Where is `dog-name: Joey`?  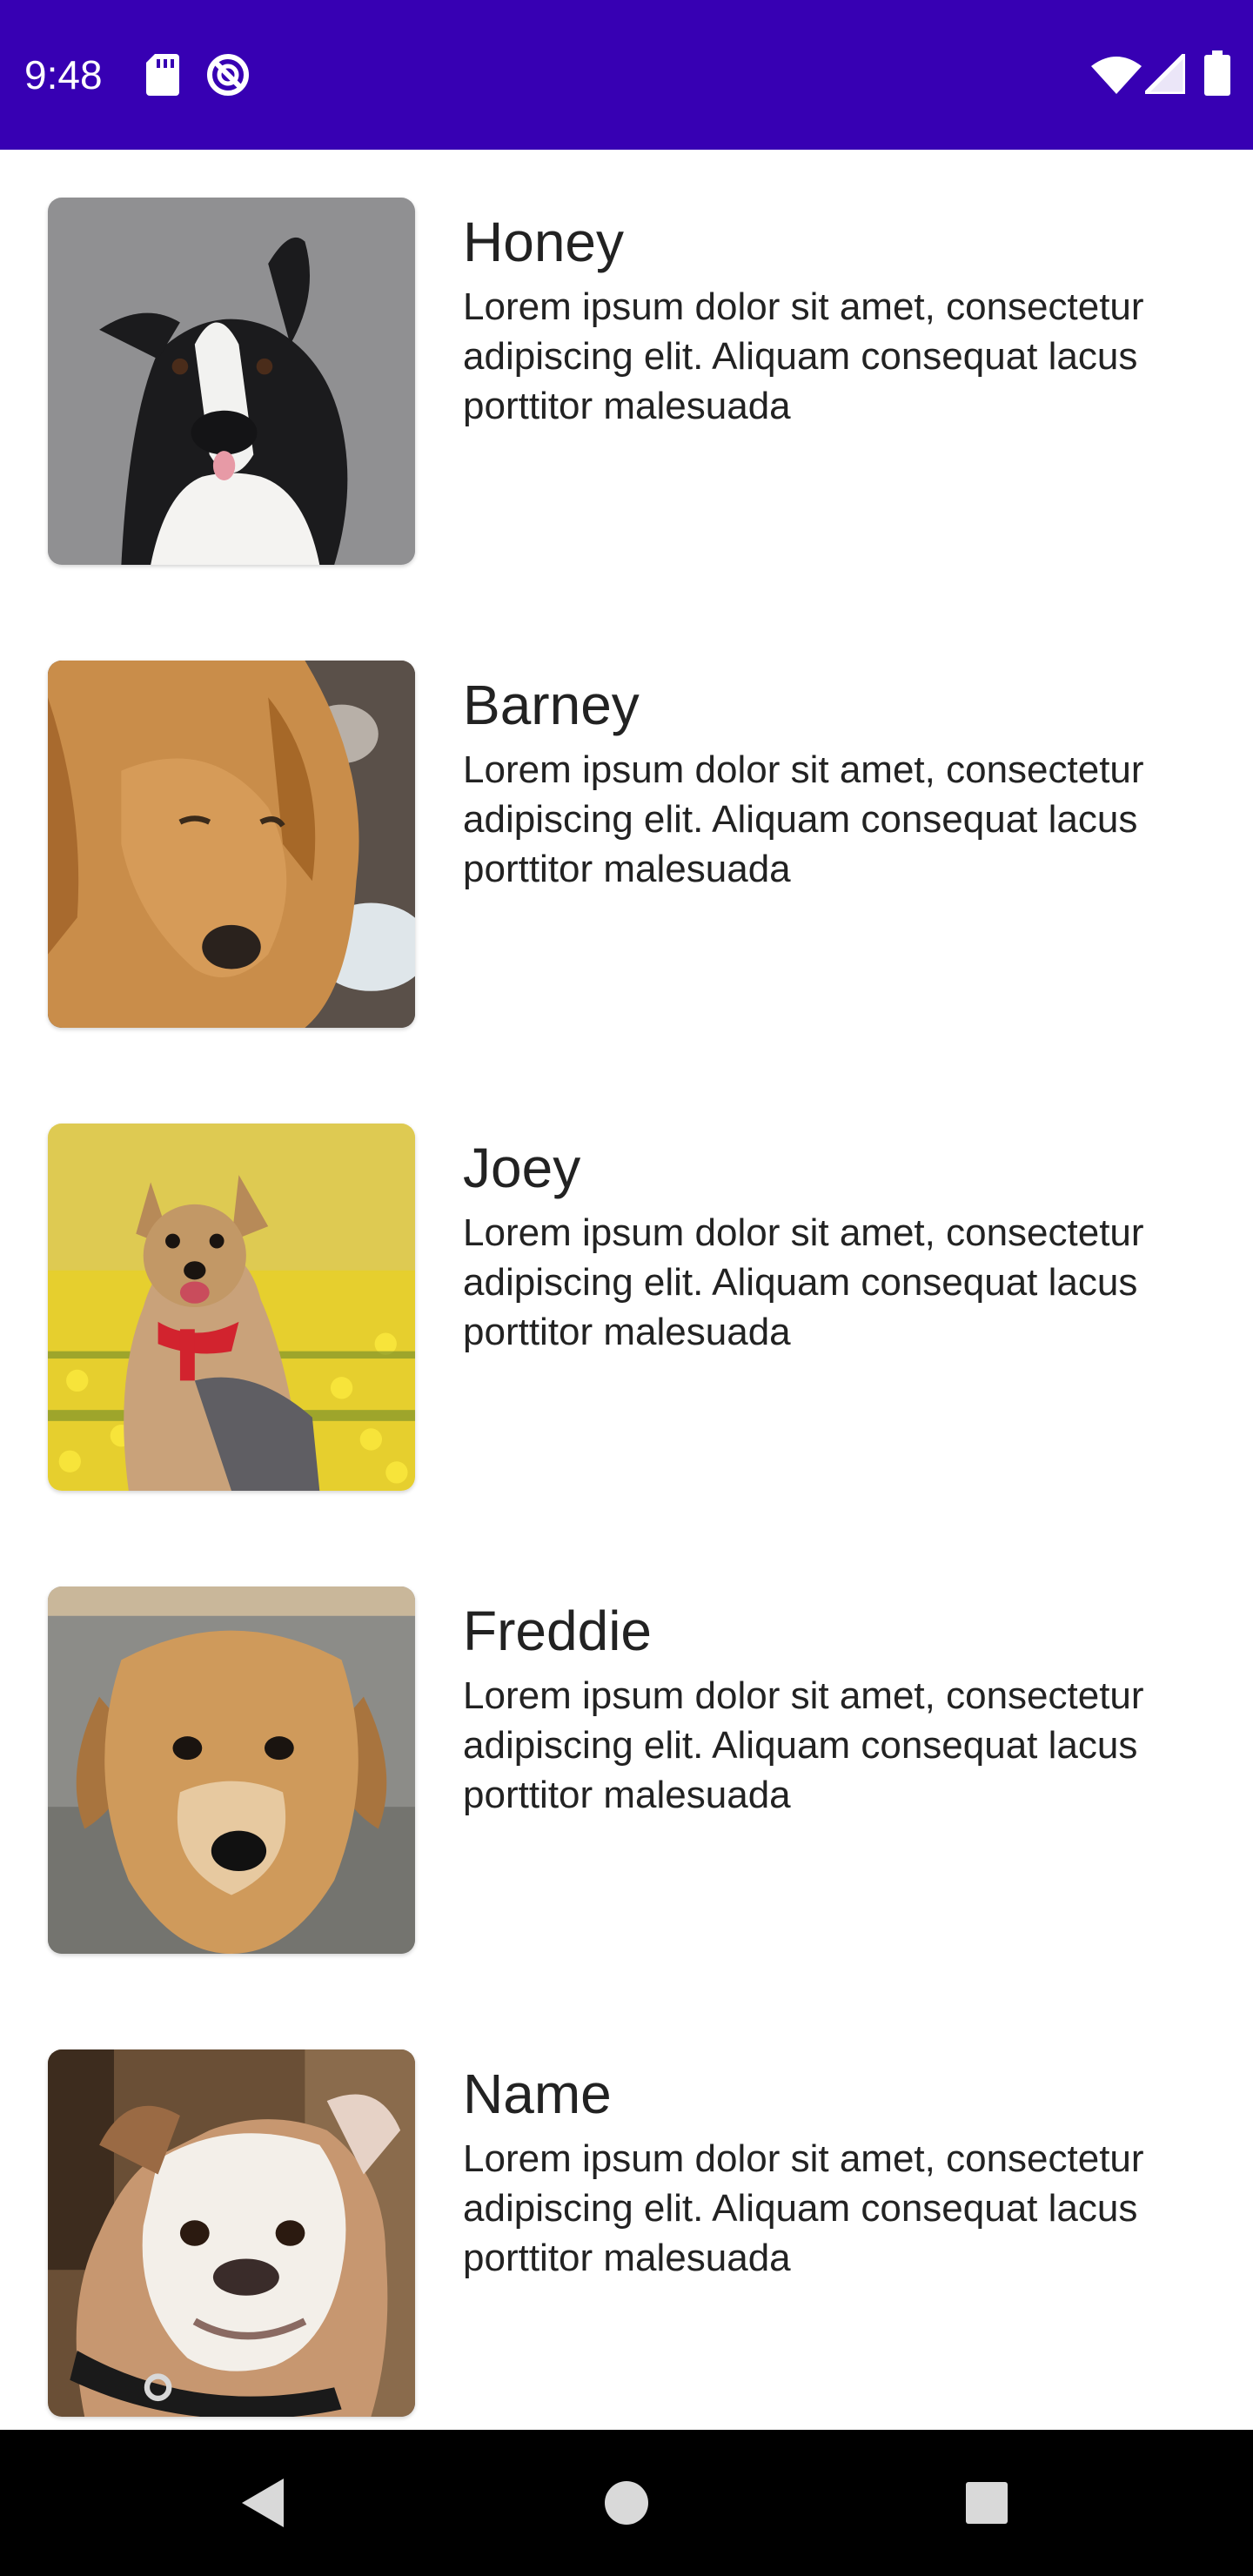 dog-name: Joey is located at coordinates (522, 1168).